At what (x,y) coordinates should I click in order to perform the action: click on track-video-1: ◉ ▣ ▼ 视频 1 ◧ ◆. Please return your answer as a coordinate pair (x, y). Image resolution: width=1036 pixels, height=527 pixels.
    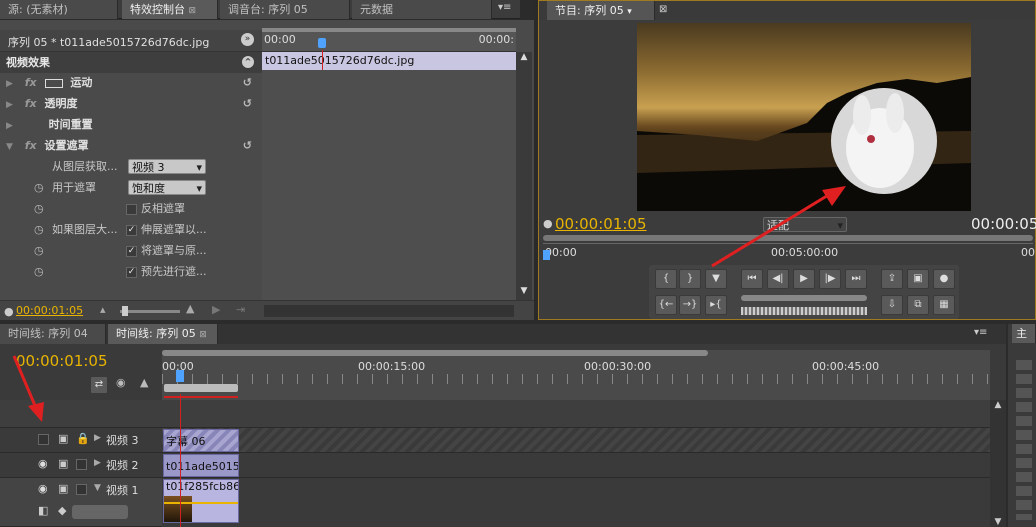
    Looking at the image, I should click on (81, 502).